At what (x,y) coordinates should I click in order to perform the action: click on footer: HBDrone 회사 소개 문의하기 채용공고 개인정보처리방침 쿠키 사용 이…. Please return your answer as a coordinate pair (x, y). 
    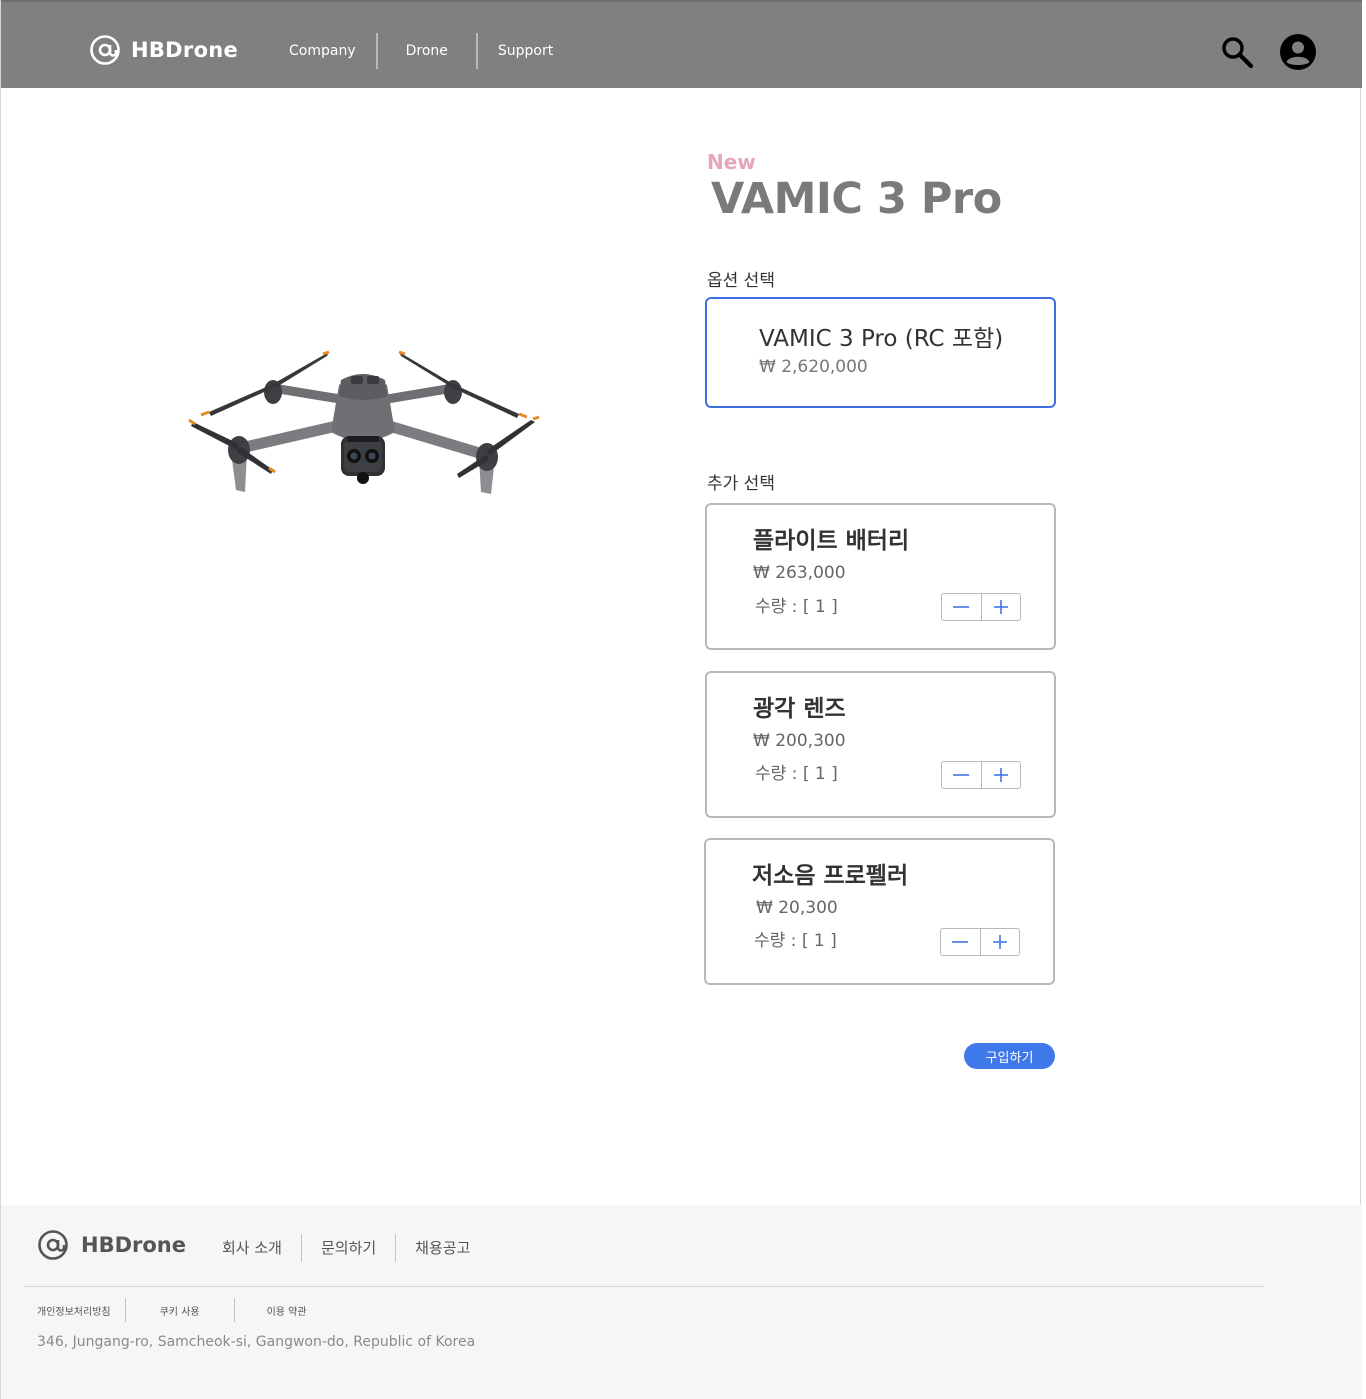
    Looking at the image, I should click on (681, 1302).